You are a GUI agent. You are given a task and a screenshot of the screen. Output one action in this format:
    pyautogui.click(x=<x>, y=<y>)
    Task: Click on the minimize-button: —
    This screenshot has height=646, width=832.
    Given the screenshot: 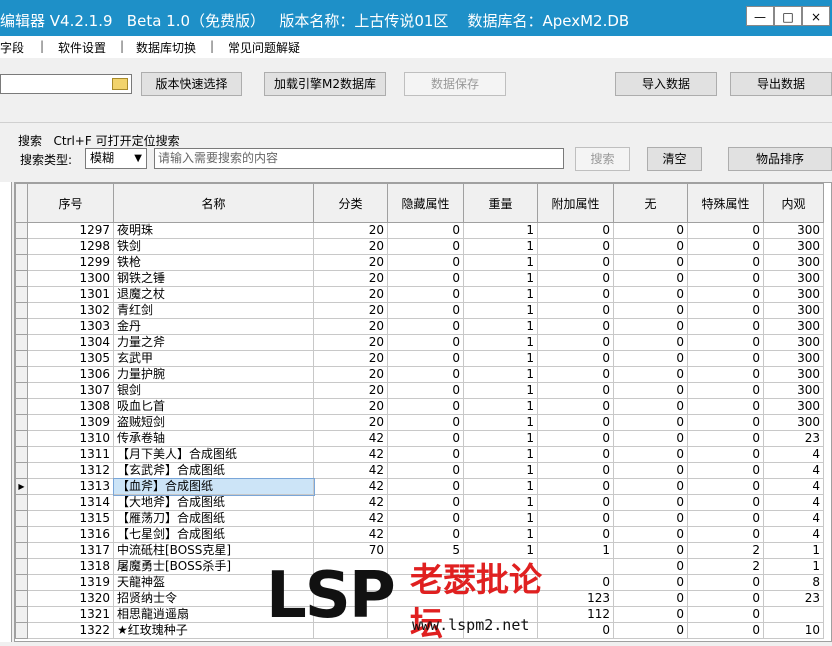 What is the action you would take?
    pyautogui.click(x=760, y=16)
    